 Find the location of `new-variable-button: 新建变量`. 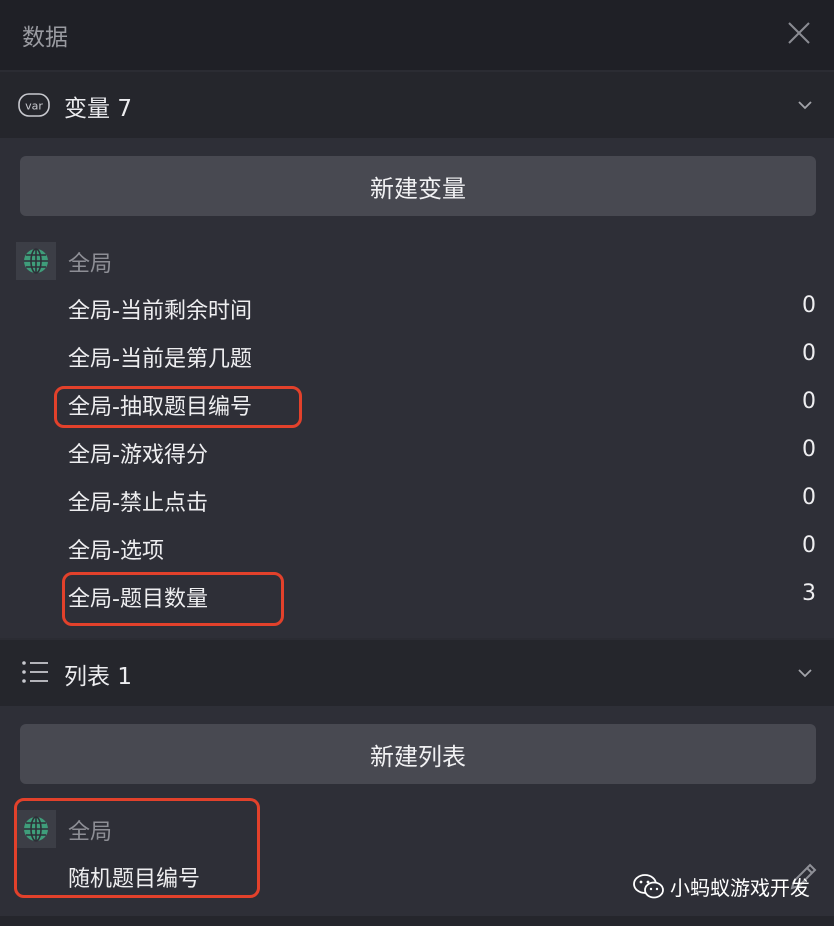

new-variable-button: 新建变量 is located at coordinates (418, 186).